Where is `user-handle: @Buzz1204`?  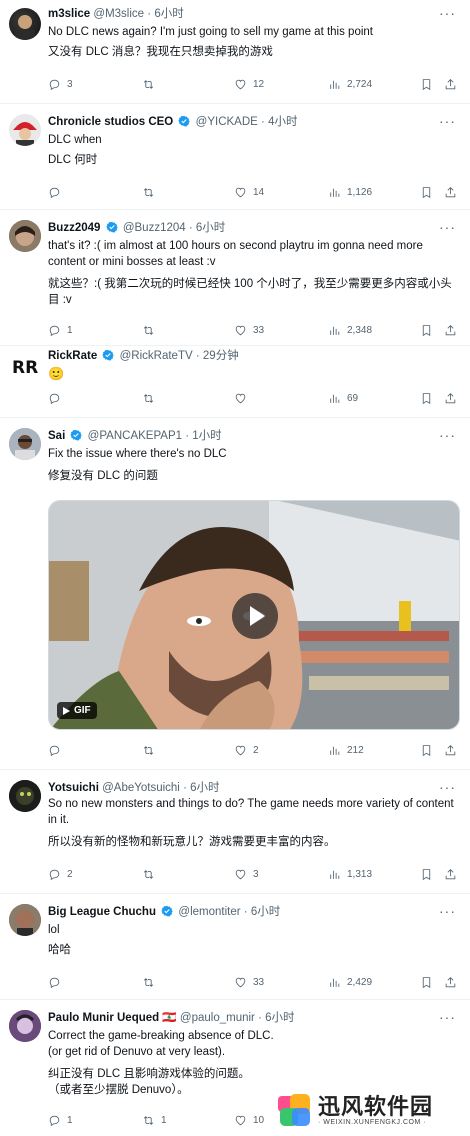
user-handle: @Buzz1204 is located at coordinates (154, 228).